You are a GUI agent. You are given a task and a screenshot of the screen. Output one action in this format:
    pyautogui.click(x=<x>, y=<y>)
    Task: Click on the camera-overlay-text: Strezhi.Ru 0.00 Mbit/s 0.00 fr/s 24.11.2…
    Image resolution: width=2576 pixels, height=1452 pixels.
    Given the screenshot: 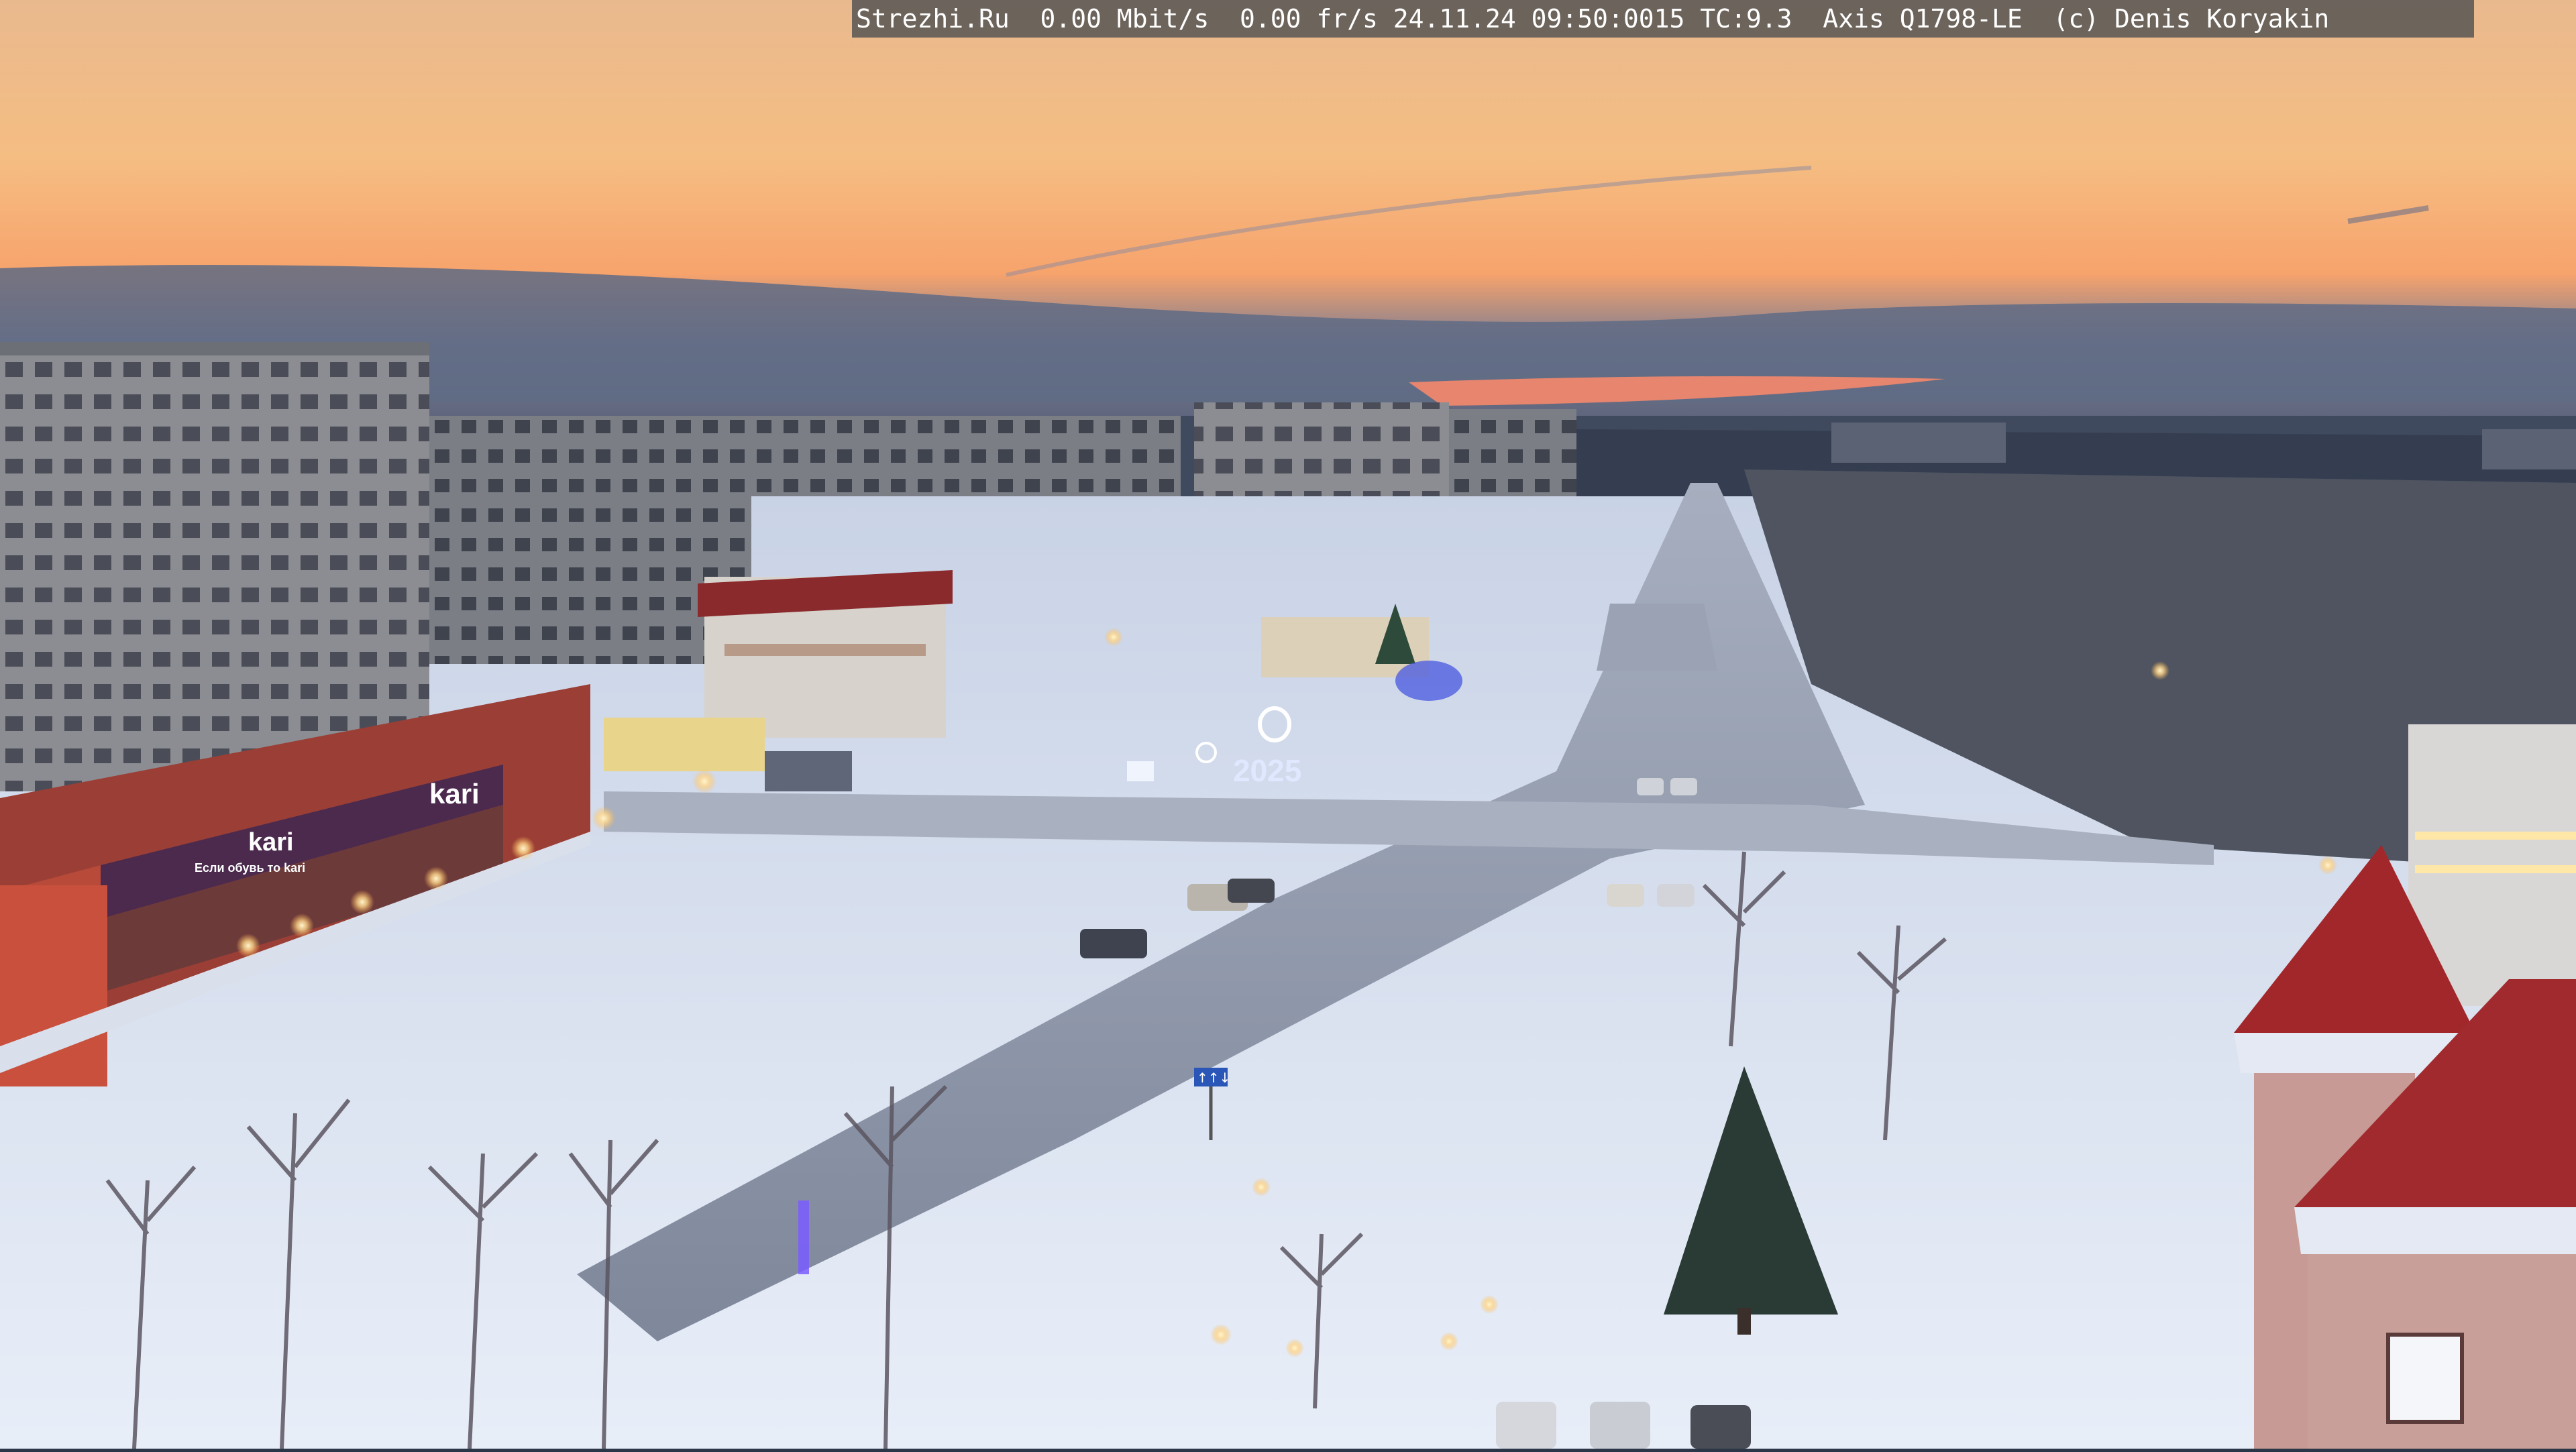 What is the action you would take?
    pyautogui.click(x=1663, y=19)
    